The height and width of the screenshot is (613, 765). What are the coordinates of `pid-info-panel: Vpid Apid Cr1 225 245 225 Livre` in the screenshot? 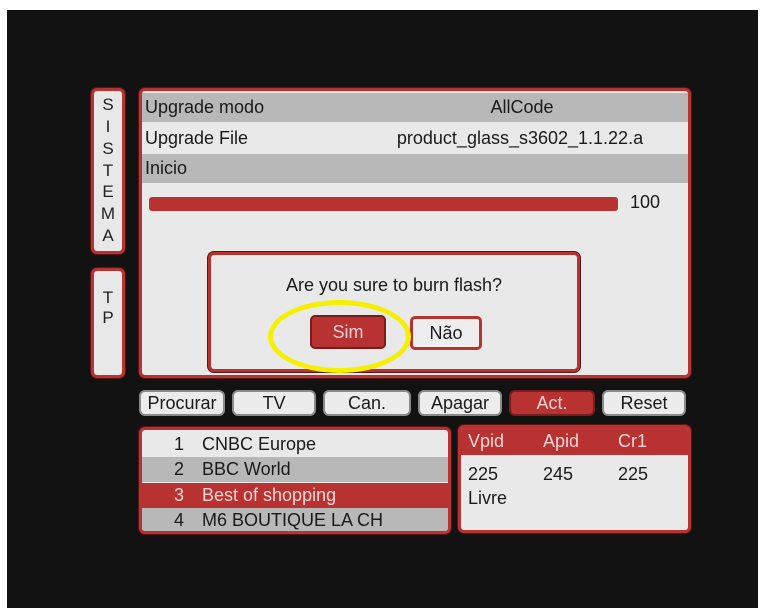 It's located at (574, 479).